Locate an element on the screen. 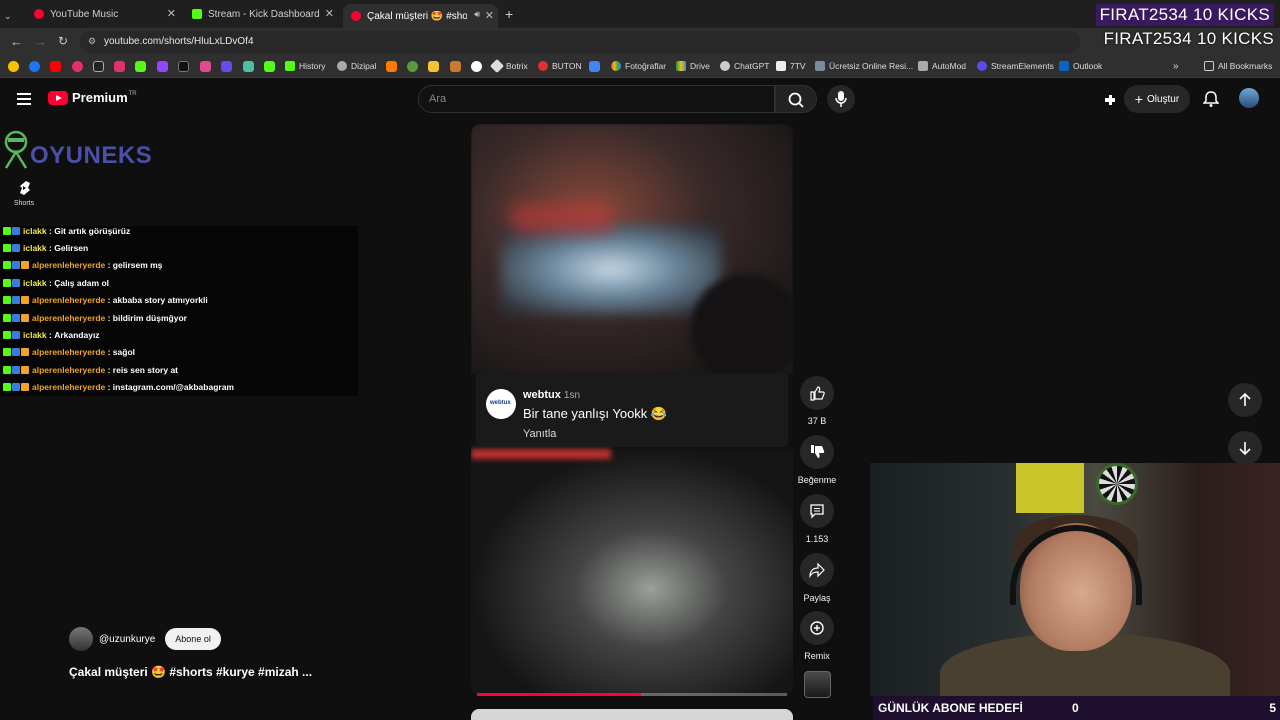 This screenshot has width=1280, height=720. channel-avatar is located at coordinates (81, 639).